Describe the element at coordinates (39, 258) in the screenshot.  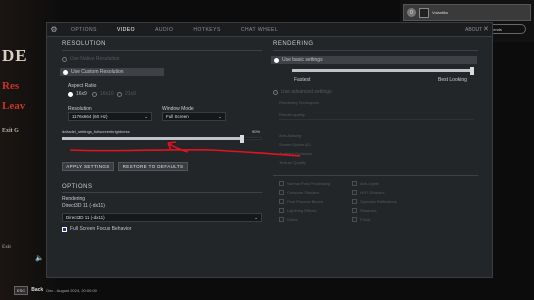
I see `speaker-icon: 🔈` at that location.